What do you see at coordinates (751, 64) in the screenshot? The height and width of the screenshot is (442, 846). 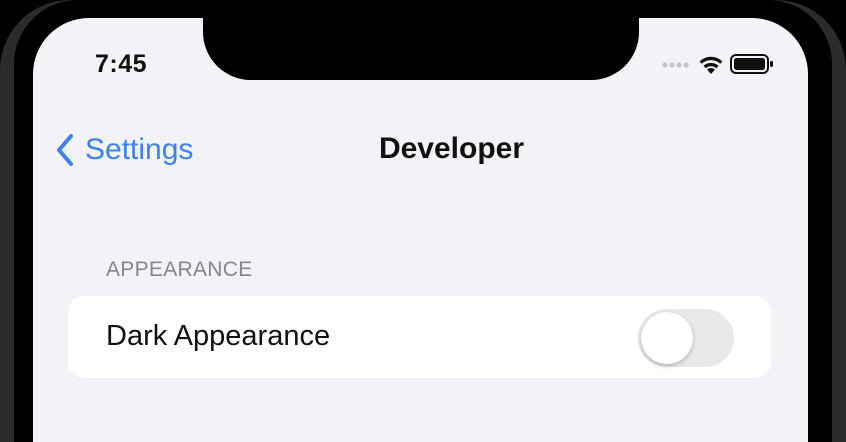 I see `battery-icon` at bounding box center [751, 64].